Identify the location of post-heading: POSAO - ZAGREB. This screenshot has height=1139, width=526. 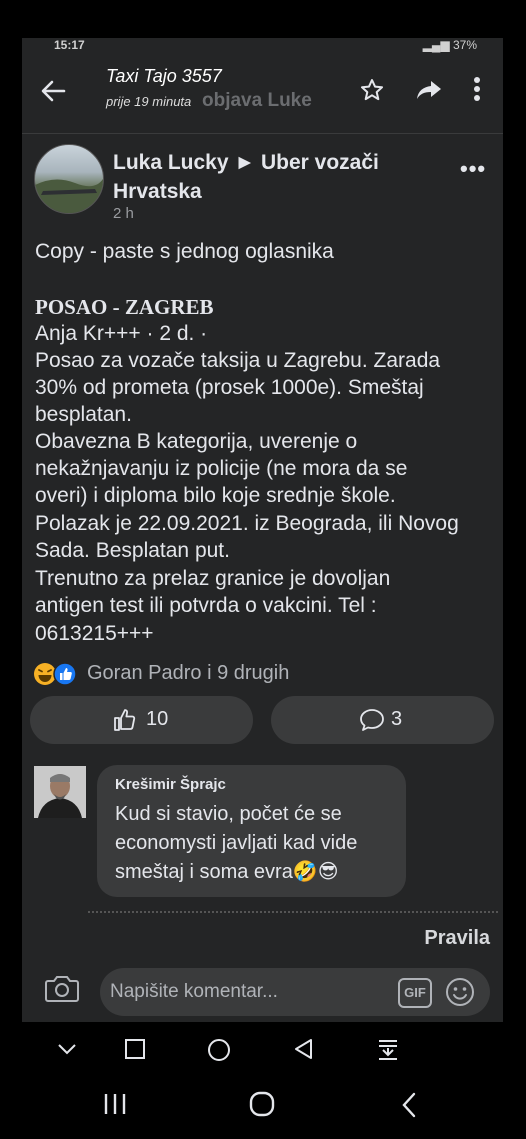
(124, 307).